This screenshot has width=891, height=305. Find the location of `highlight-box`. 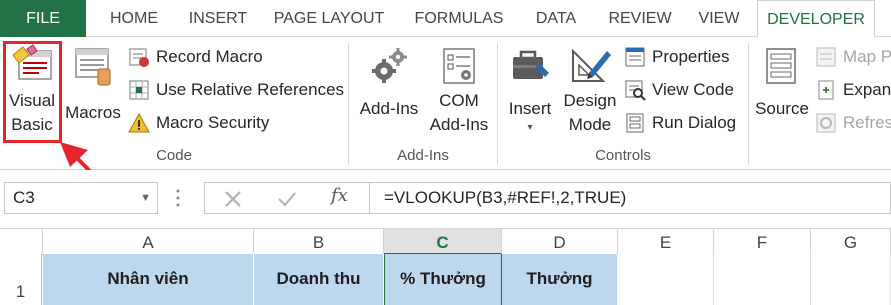

highlight-box is located at coordinates (32, 92).